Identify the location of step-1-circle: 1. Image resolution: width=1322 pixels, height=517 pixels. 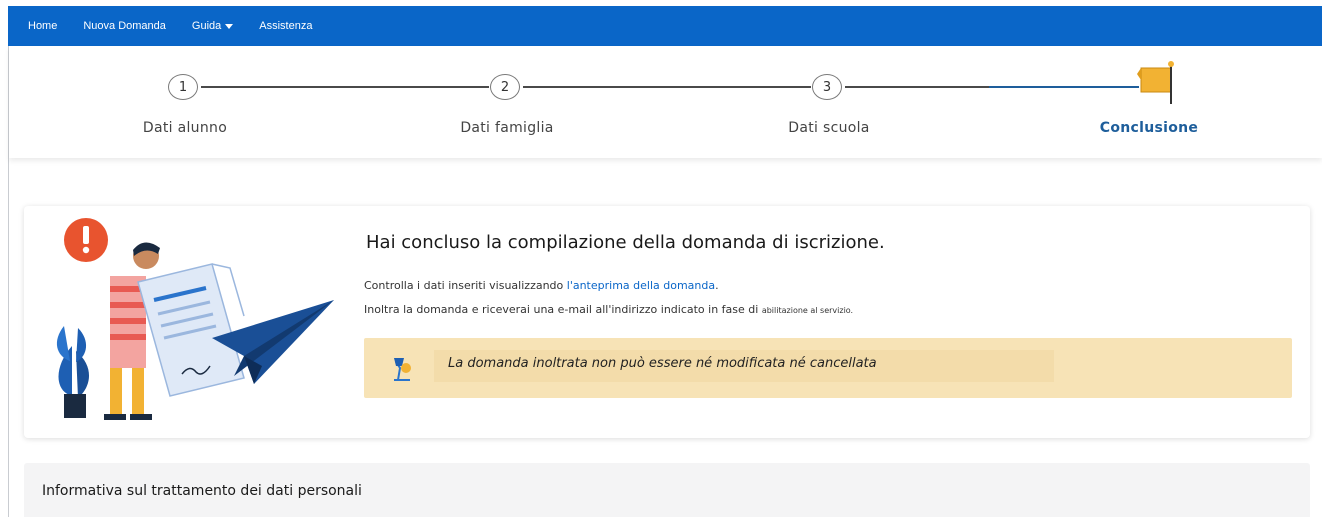
(183, 87).